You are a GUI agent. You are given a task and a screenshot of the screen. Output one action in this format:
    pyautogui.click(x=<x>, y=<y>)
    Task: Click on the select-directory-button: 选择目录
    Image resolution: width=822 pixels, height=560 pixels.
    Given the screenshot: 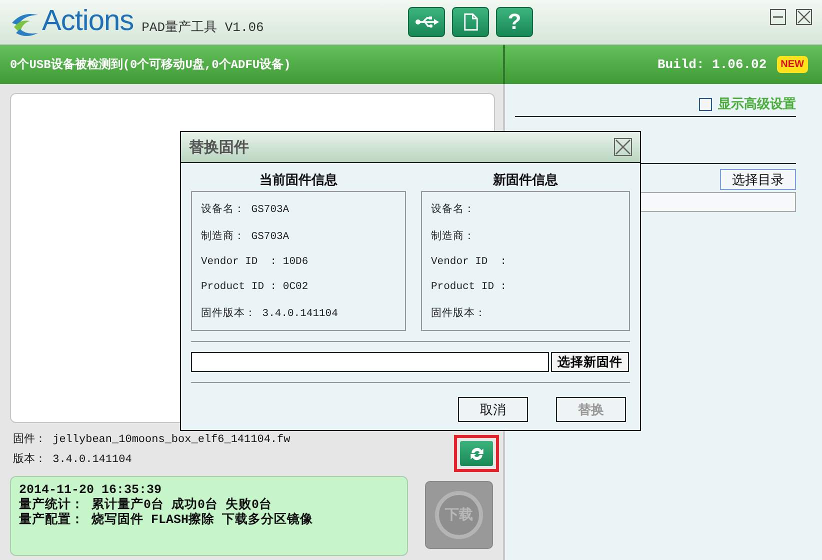 What is the action you would take?
    pyautogui.click(x=758, y=179)
    